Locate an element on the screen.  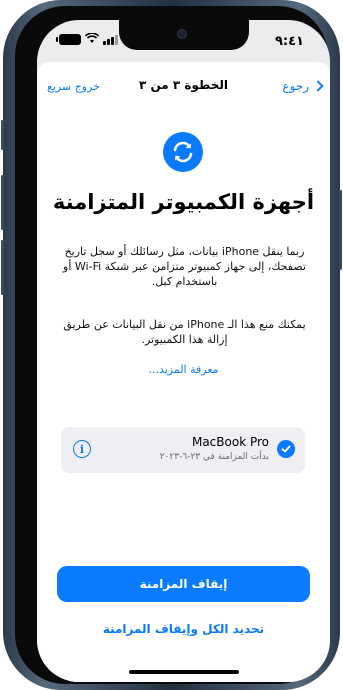
status-icons: . is located at coordinates (90, 39).